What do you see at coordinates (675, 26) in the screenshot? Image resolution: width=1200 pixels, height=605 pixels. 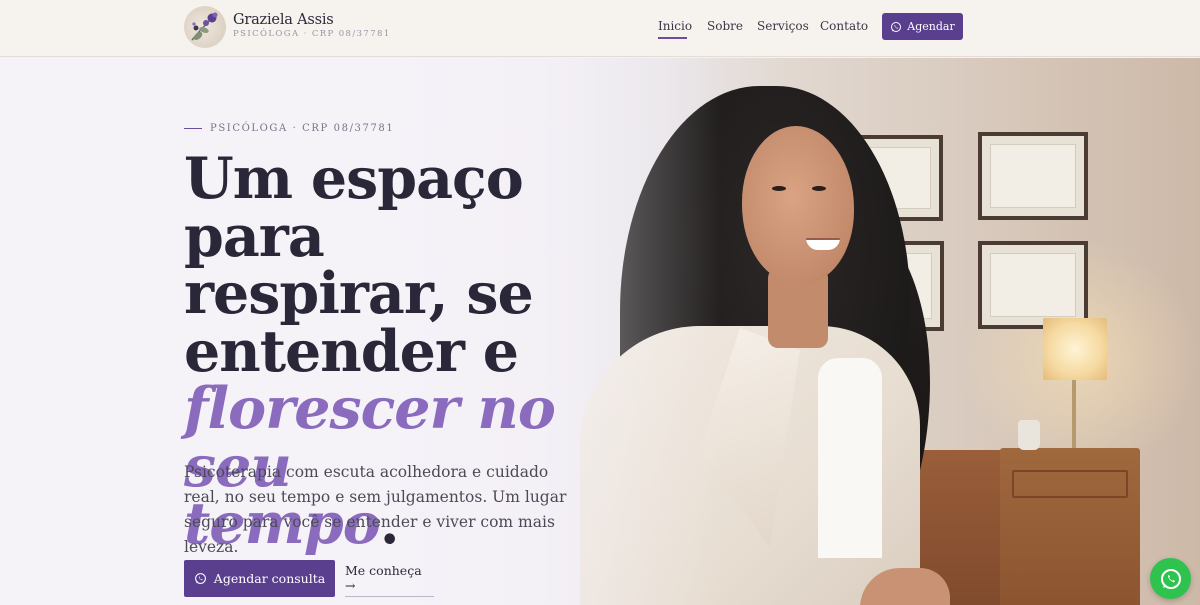 I see `nav-link-inicio: Inicio` at bounding box center [675, 26].